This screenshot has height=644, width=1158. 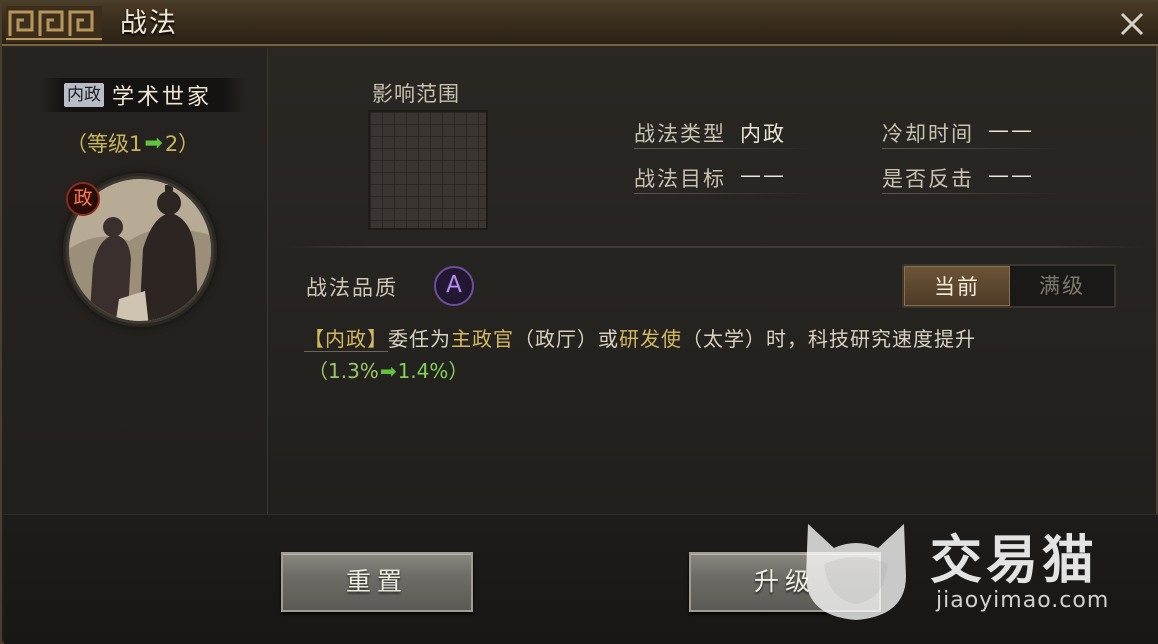 I want to click on cooldown-row: 冷却时间 ——, so click(x=958, y=133).